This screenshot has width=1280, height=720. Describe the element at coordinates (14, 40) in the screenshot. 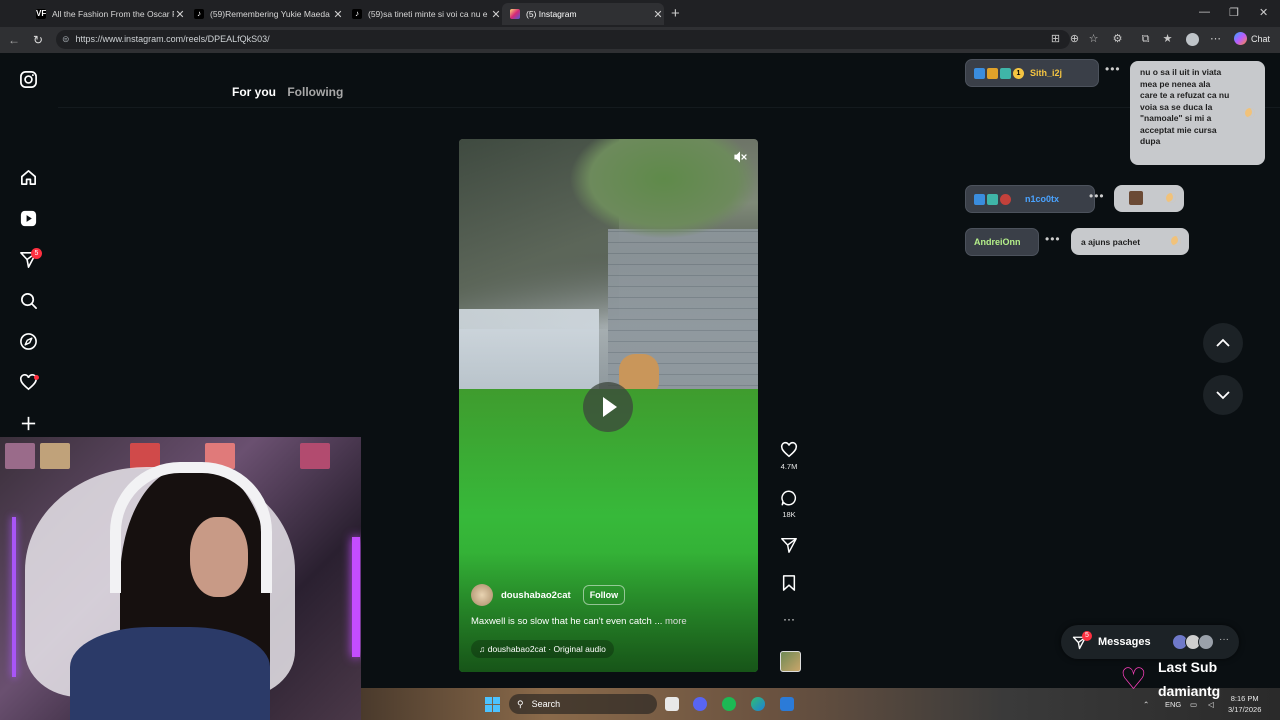

I see `back-icon: ←` at that location.